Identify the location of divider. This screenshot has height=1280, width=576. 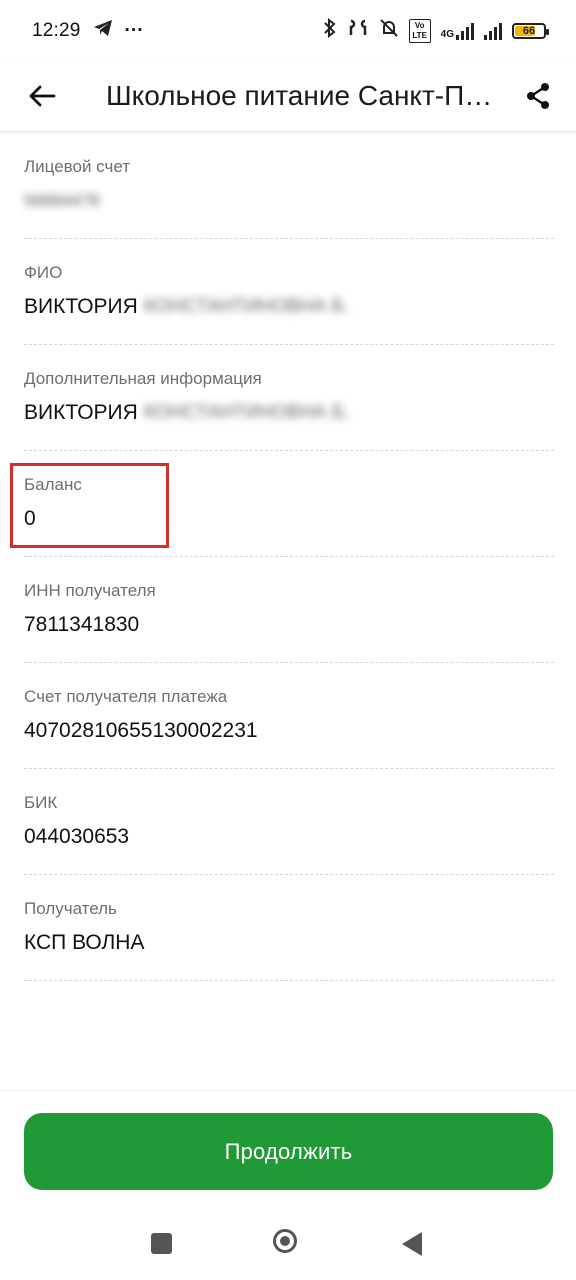
(288, 1090).